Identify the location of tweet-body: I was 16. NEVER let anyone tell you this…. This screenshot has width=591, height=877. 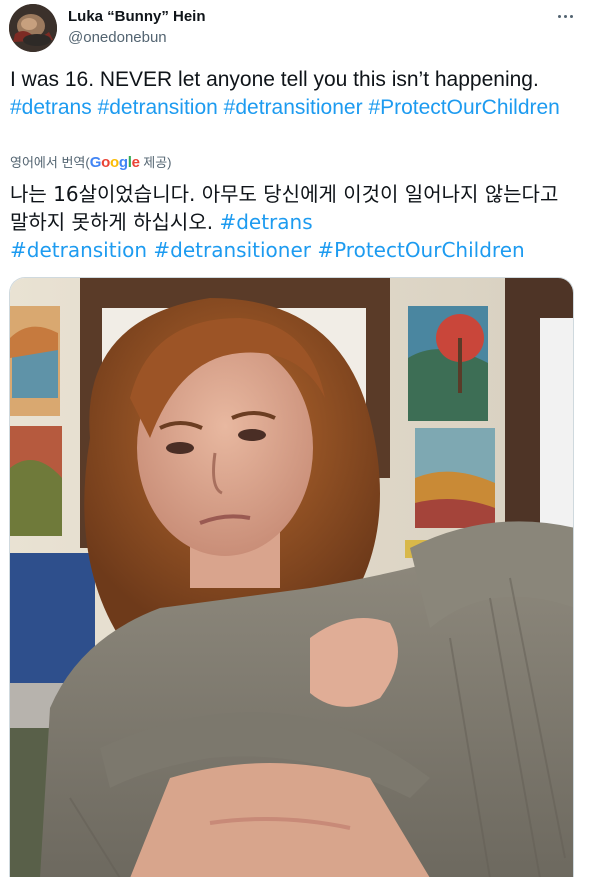
(274, 79).